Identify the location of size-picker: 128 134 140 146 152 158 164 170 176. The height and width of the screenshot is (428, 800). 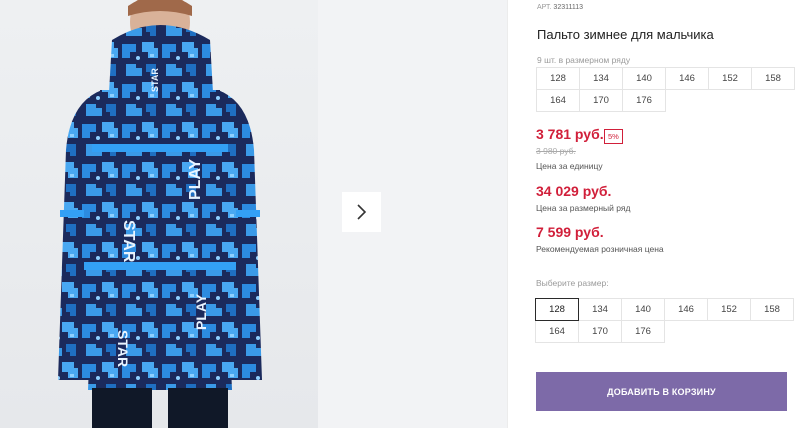
(664, 320).